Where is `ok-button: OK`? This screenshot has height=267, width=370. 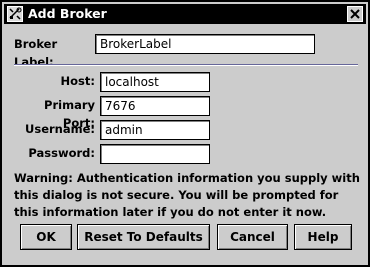
ok-button: OK is located at coordinates (46, 237).